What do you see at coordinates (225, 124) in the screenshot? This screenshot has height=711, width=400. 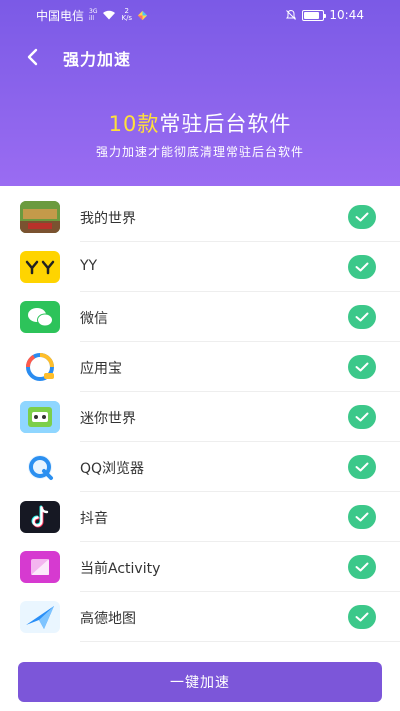 I see `headline-text: 常驻后台软件` at bounding box center [225, 124].